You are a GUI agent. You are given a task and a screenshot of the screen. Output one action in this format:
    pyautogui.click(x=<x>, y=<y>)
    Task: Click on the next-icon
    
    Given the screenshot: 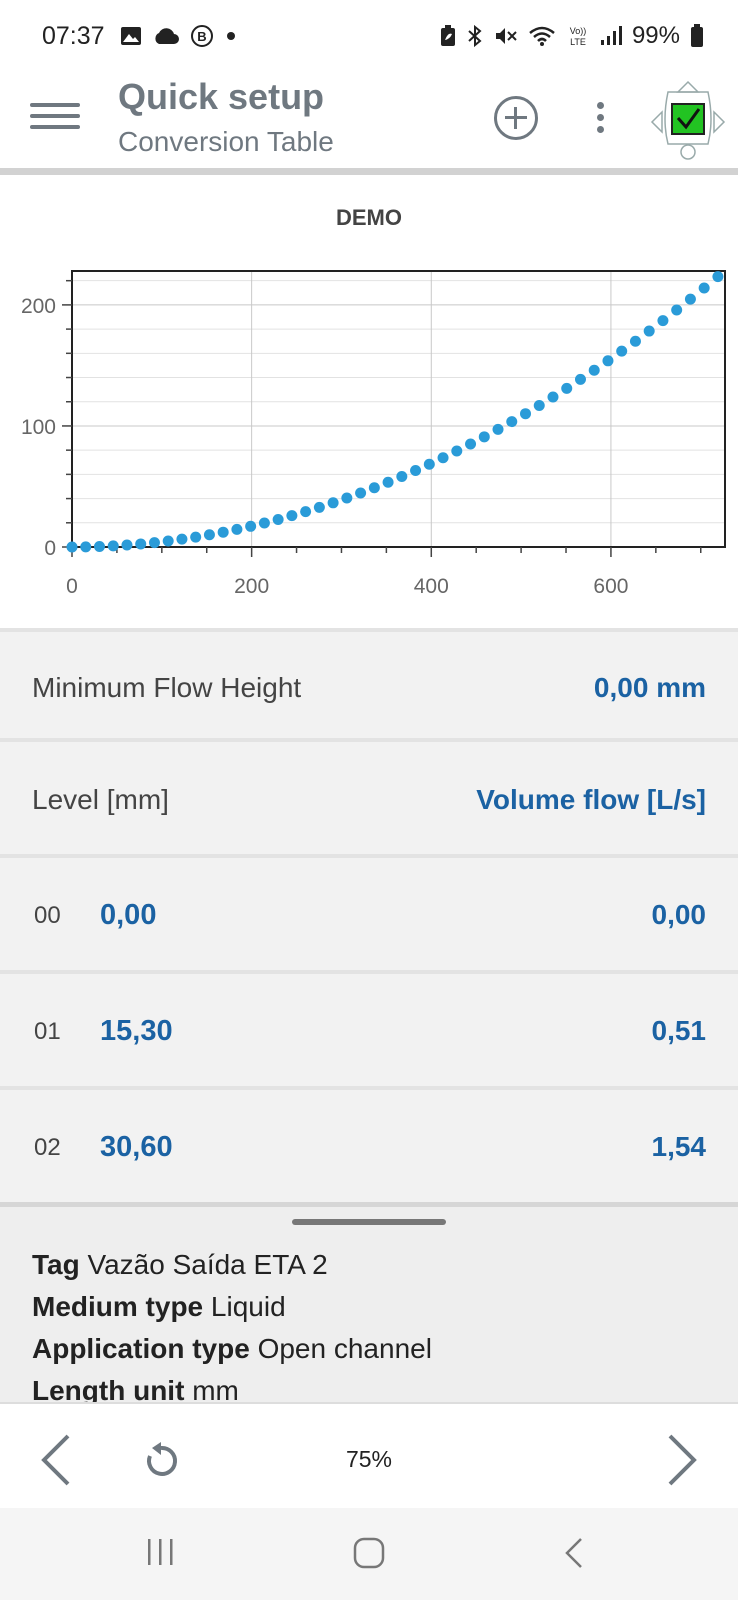 What is the action you would take?
    pyautogui.click(x=682, y=1460)
    